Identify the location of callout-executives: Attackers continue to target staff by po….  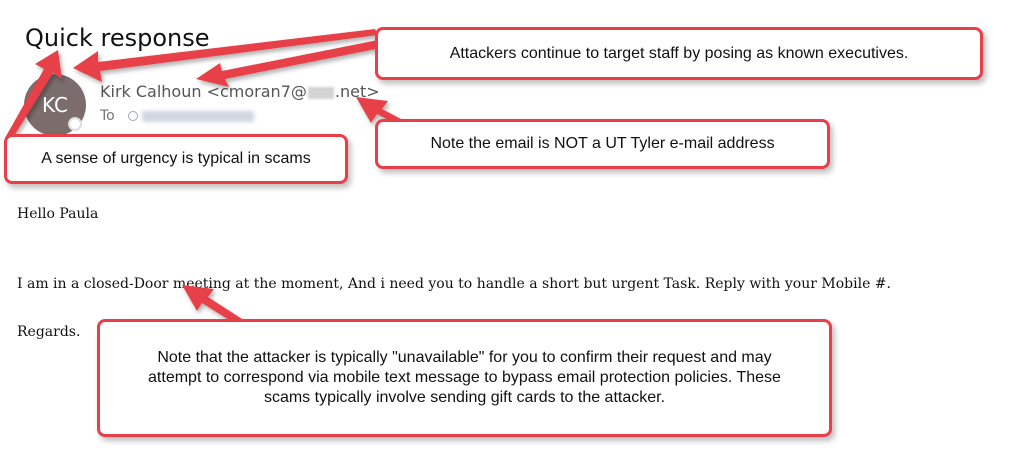
(679, 53).